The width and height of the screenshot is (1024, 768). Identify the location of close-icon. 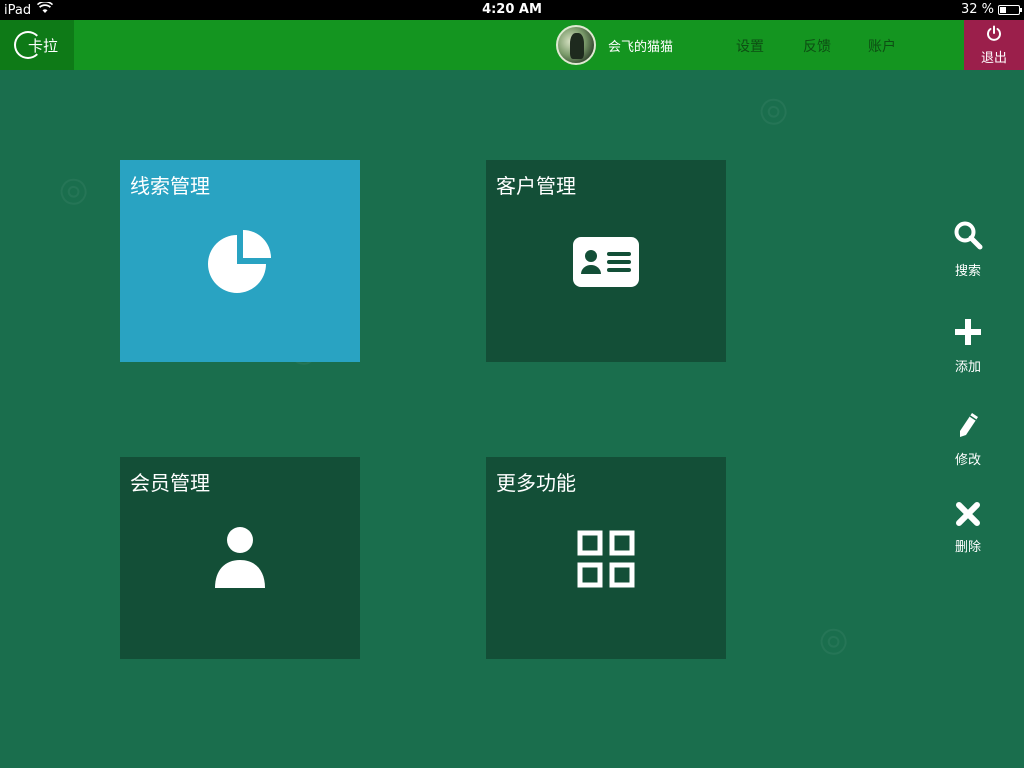
(968, 516).